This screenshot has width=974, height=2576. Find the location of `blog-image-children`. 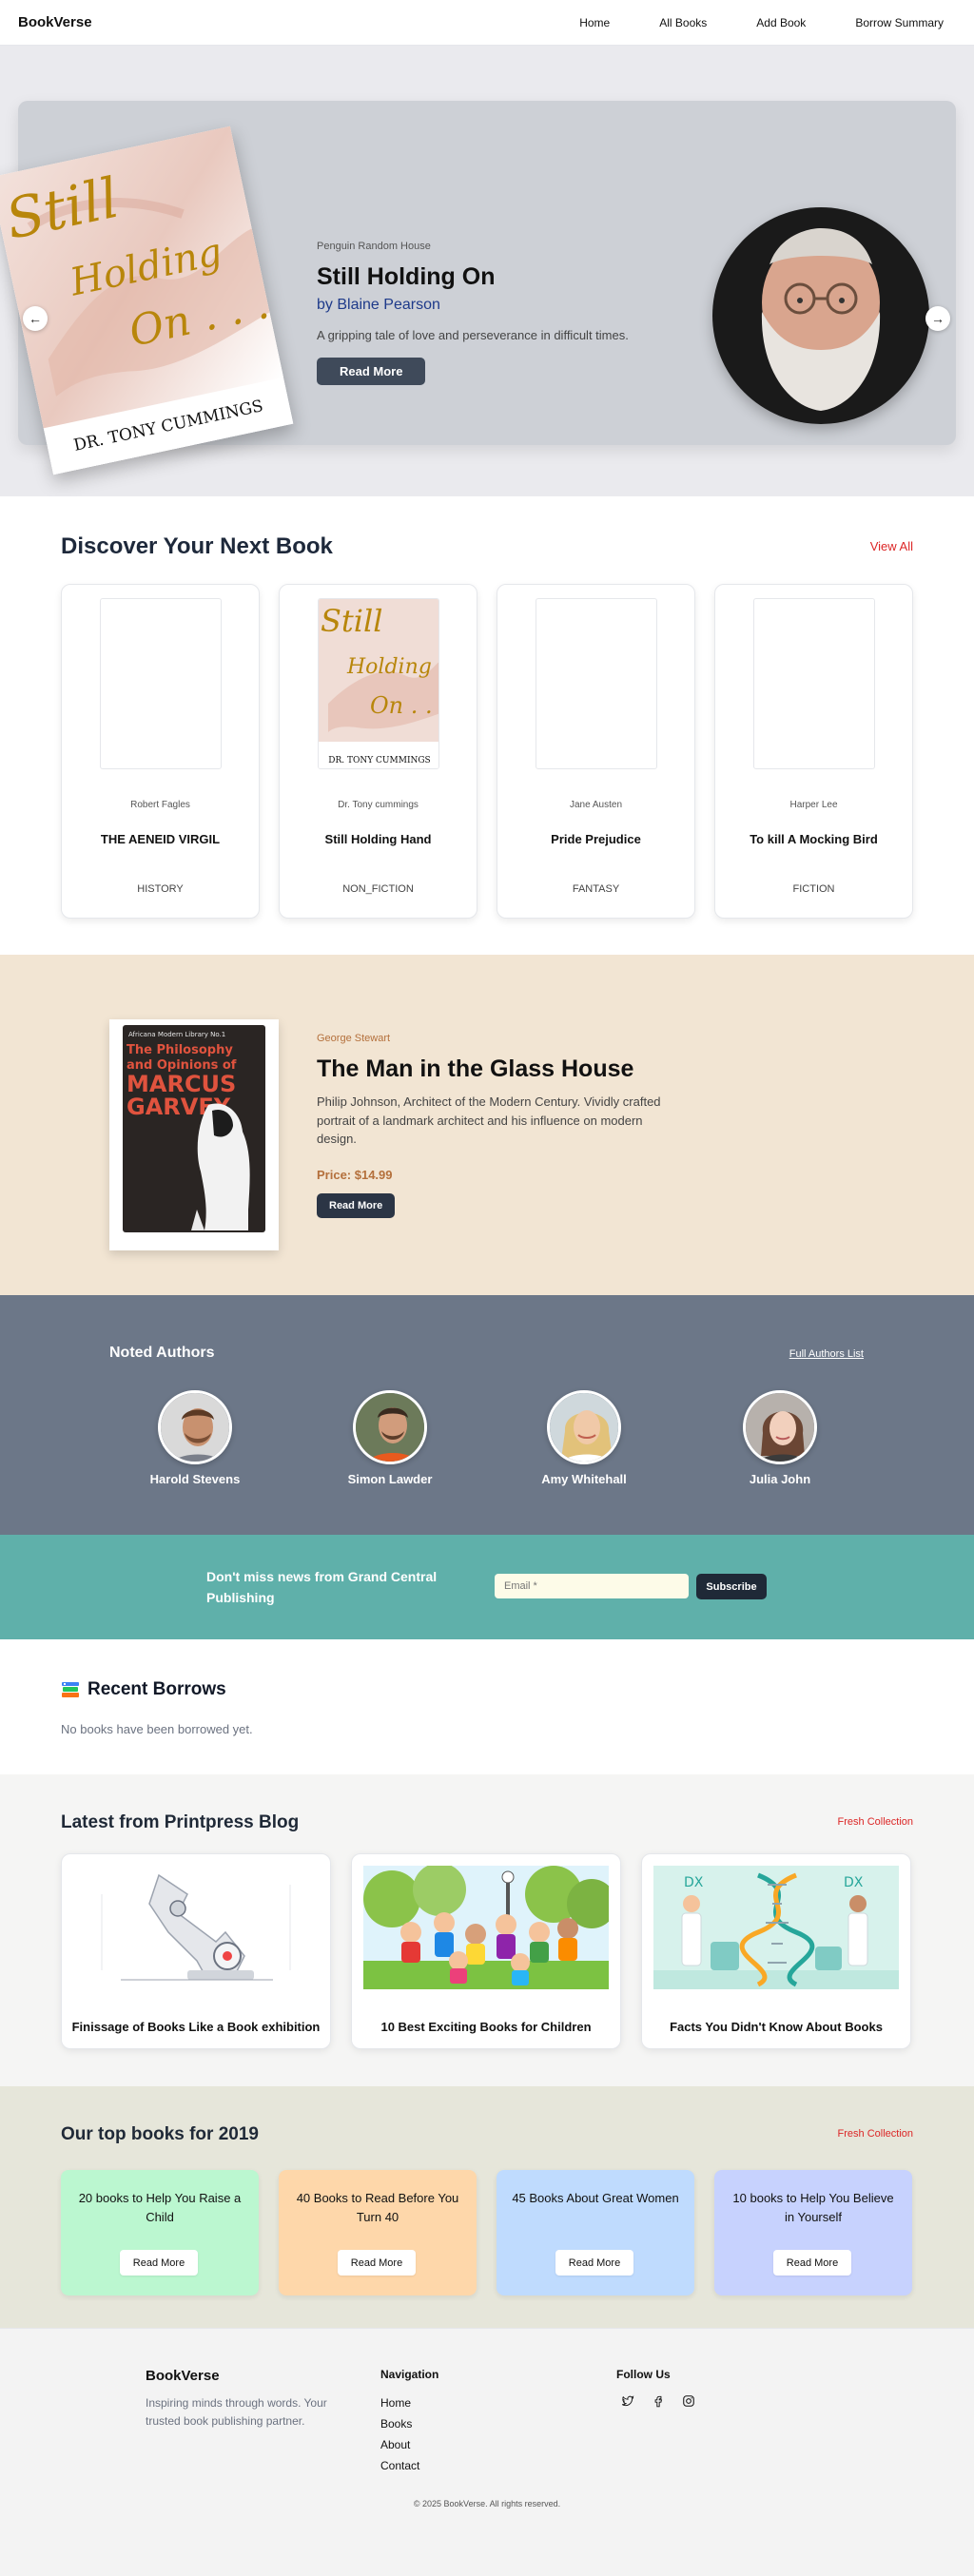

blog-image-children is located at coordinates (486, 1927).